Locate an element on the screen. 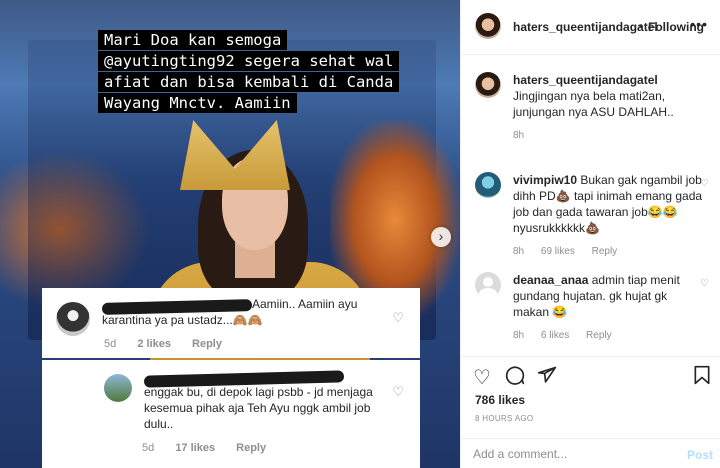 The width and height of the screenshot is (720, 468). more-horizontal-icon: ••• is located at coordinates (699, 24).